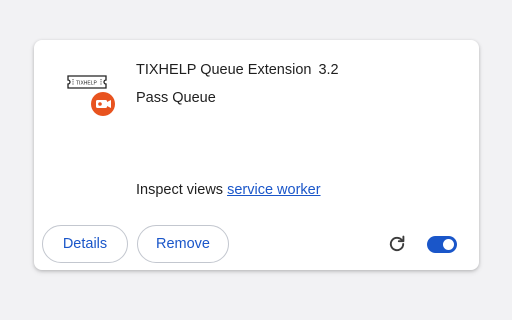  I want to click on remove-button: Remove, so click(183, 244).